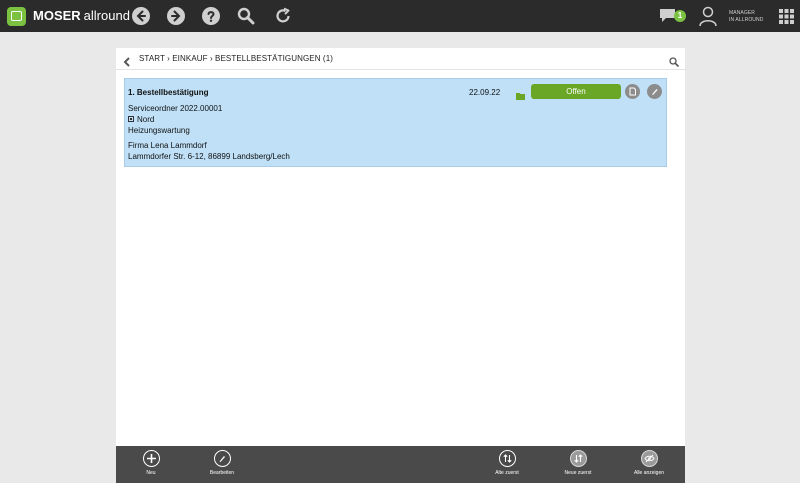 The height and width of the screenshot is (483, 800). I want to click on moser-logo-icon, so click(16, 16).